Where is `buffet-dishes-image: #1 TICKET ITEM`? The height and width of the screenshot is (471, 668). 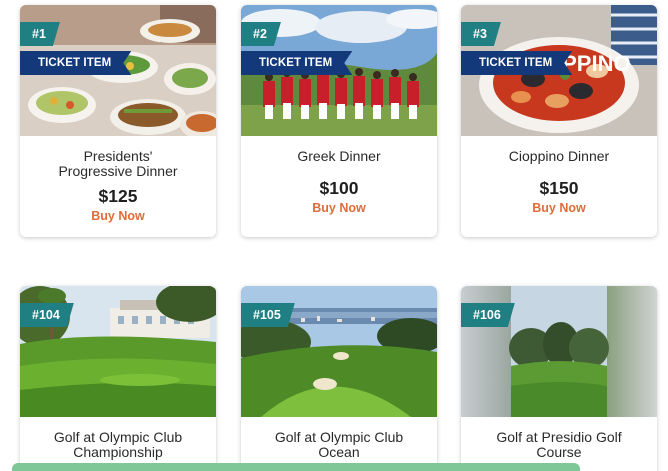
buffet-dishes-image: #1 TICKET ITEM is located at coordinates (118, 70).